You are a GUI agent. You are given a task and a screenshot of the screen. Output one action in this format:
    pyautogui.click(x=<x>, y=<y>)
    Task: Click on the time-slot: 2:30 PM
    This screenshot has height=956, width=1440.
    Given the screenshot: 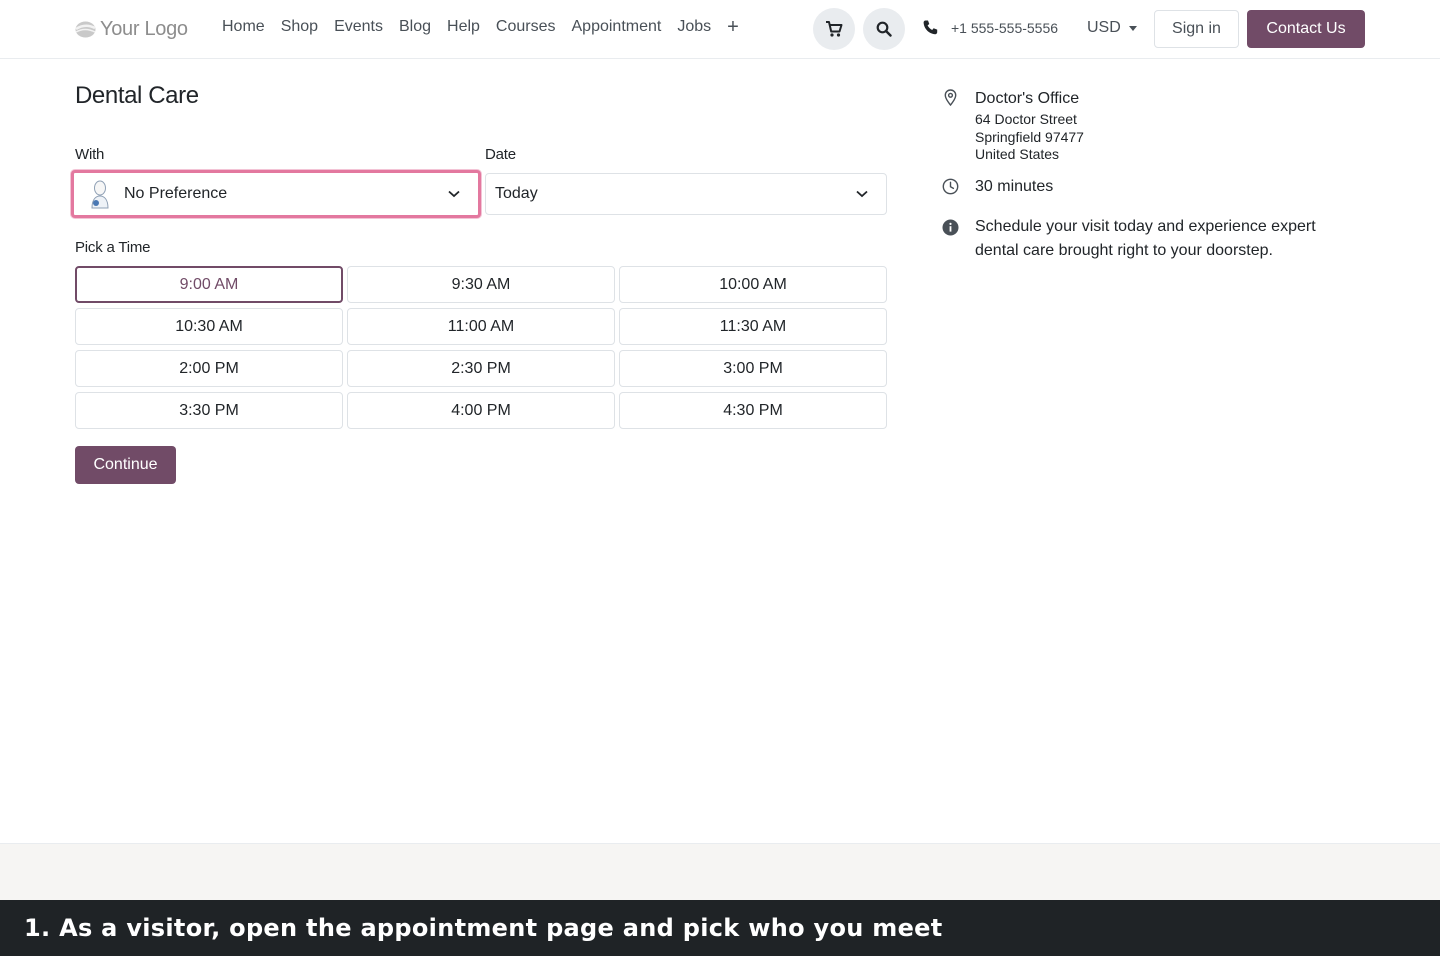 What is the action you would take?
    pyautogui.click(x=481, y=368)
    